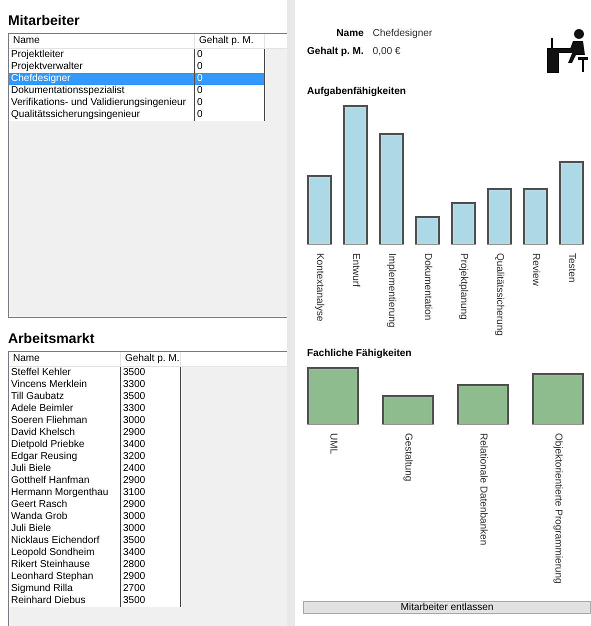 The image size is (591, 626). Describe the element at coordinates (319, 287) in the screenshot. I see `skill-label: Kontextanalyse` at that location.